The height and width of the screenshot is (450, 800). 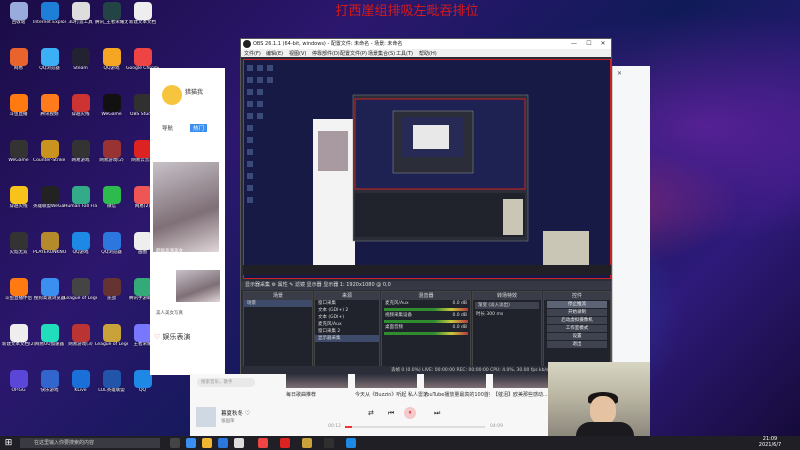 I want to click on qq-browser-icon, so click(x=223, y=443).